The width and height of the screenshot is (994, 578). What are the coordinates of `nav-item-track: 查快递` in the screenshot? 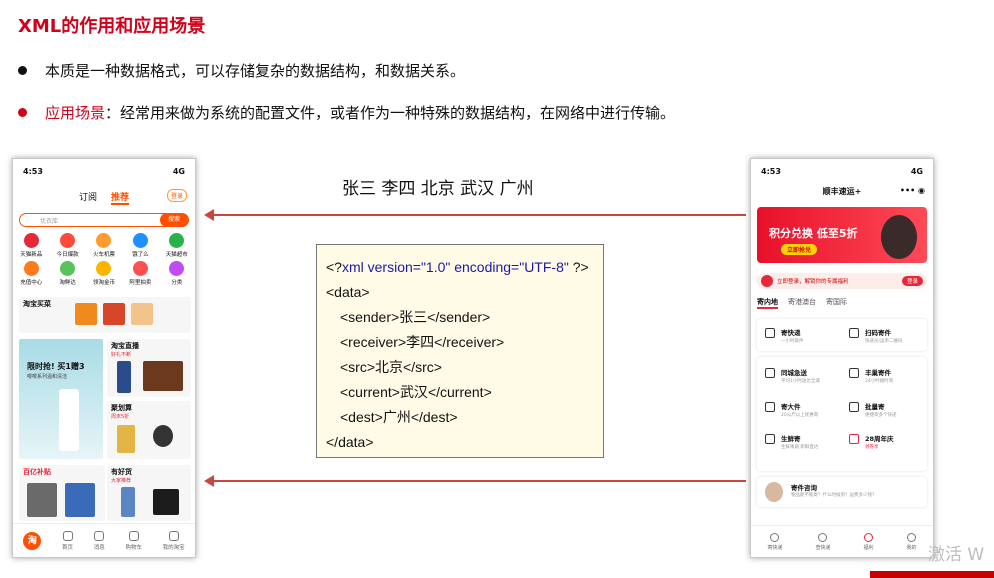 It's located at (823, 541).